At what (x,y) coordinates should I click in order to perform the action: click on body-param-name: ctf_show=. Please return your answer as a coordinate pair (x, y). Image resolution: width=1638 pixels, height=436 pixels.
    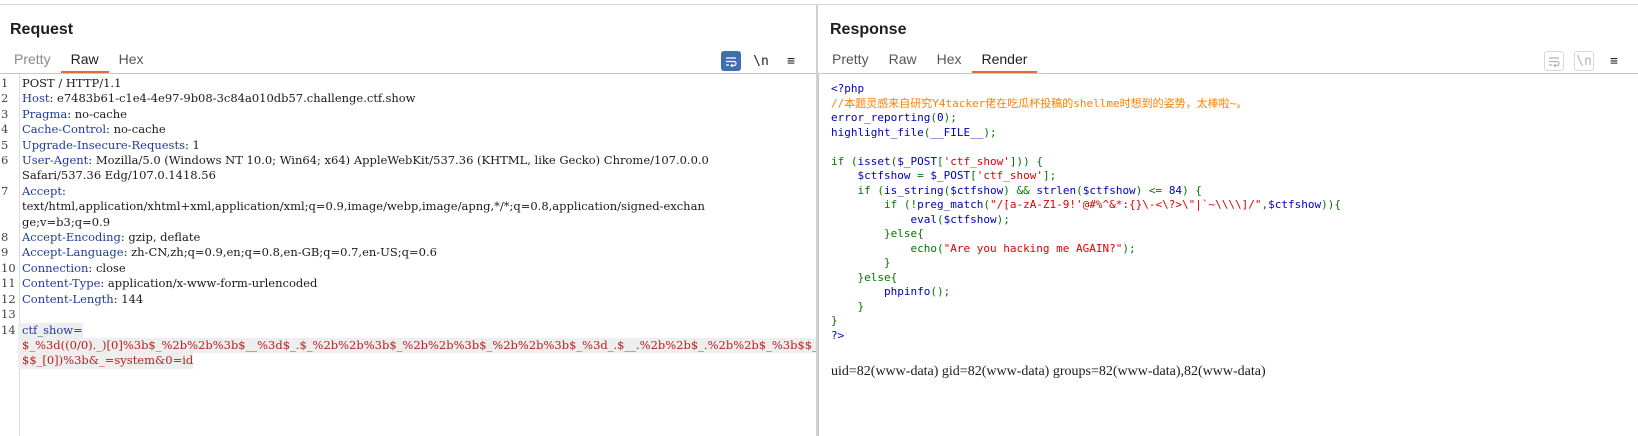
    Looking at the image, I should click on (52, 329).